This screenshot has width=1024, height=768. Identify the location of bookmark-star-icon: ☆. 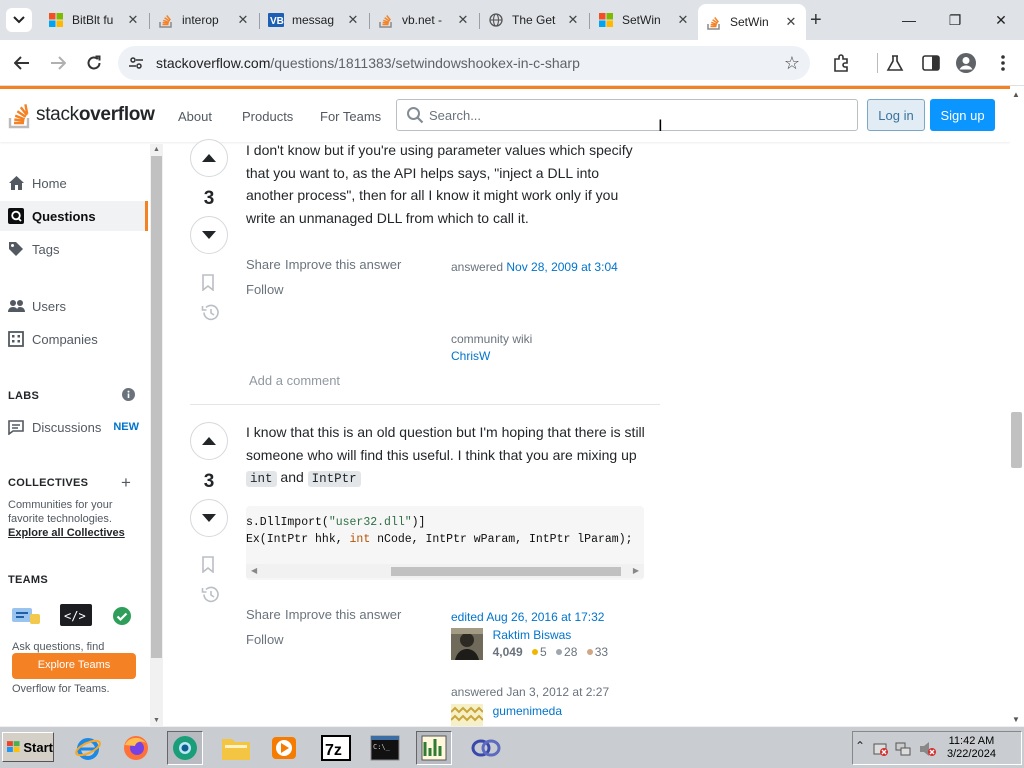
(792, 63).